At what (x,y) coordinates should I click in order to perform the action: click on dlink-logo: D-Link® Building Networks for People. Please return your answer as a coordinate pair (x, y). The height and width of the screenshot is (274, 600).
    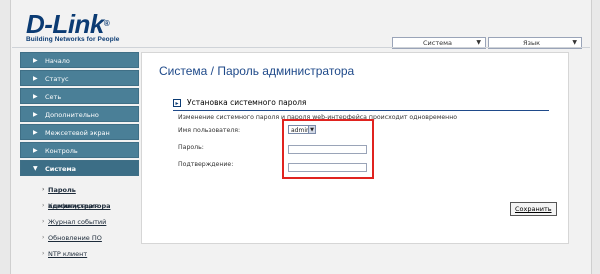
    Looking at the image, I should click on (73, 26).